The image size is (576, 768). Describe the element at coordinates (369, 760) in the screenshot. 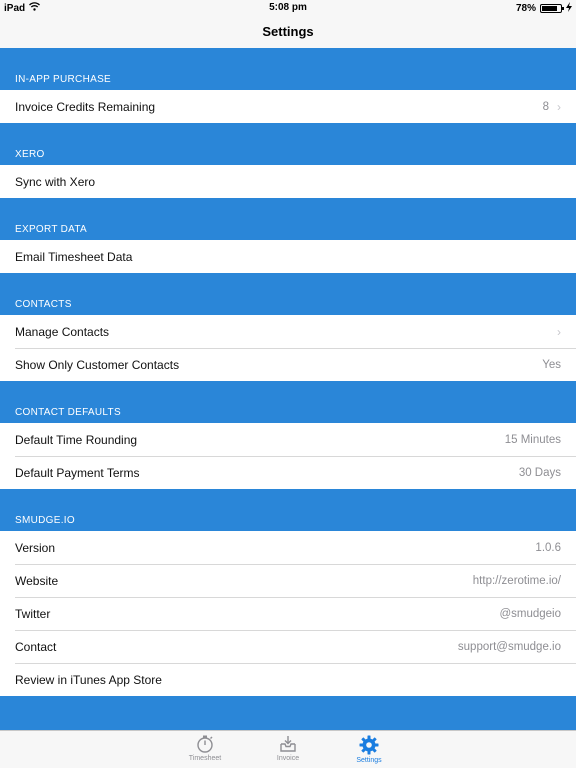

I see `tab-settings-label: Settings` at that location.